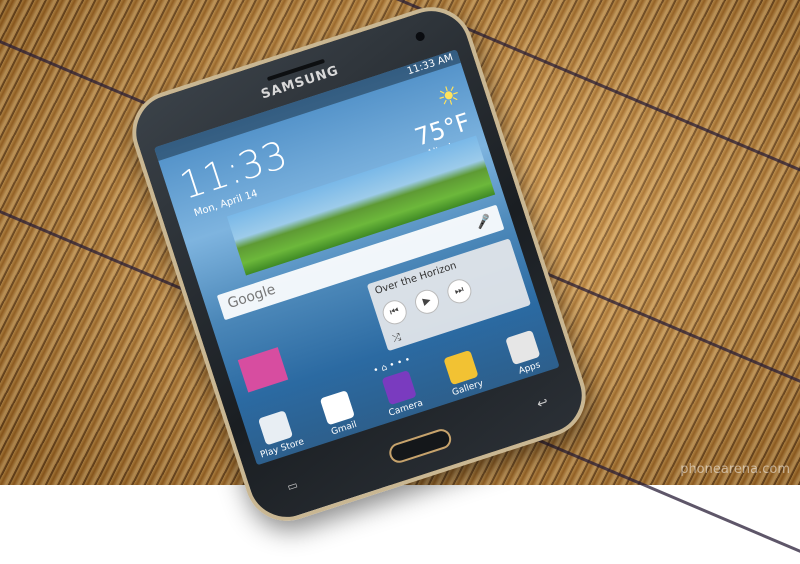  Describe the element at coordinates (293, 486) in the screenshot. I see `recent-apps-icon: ▭` at that location.